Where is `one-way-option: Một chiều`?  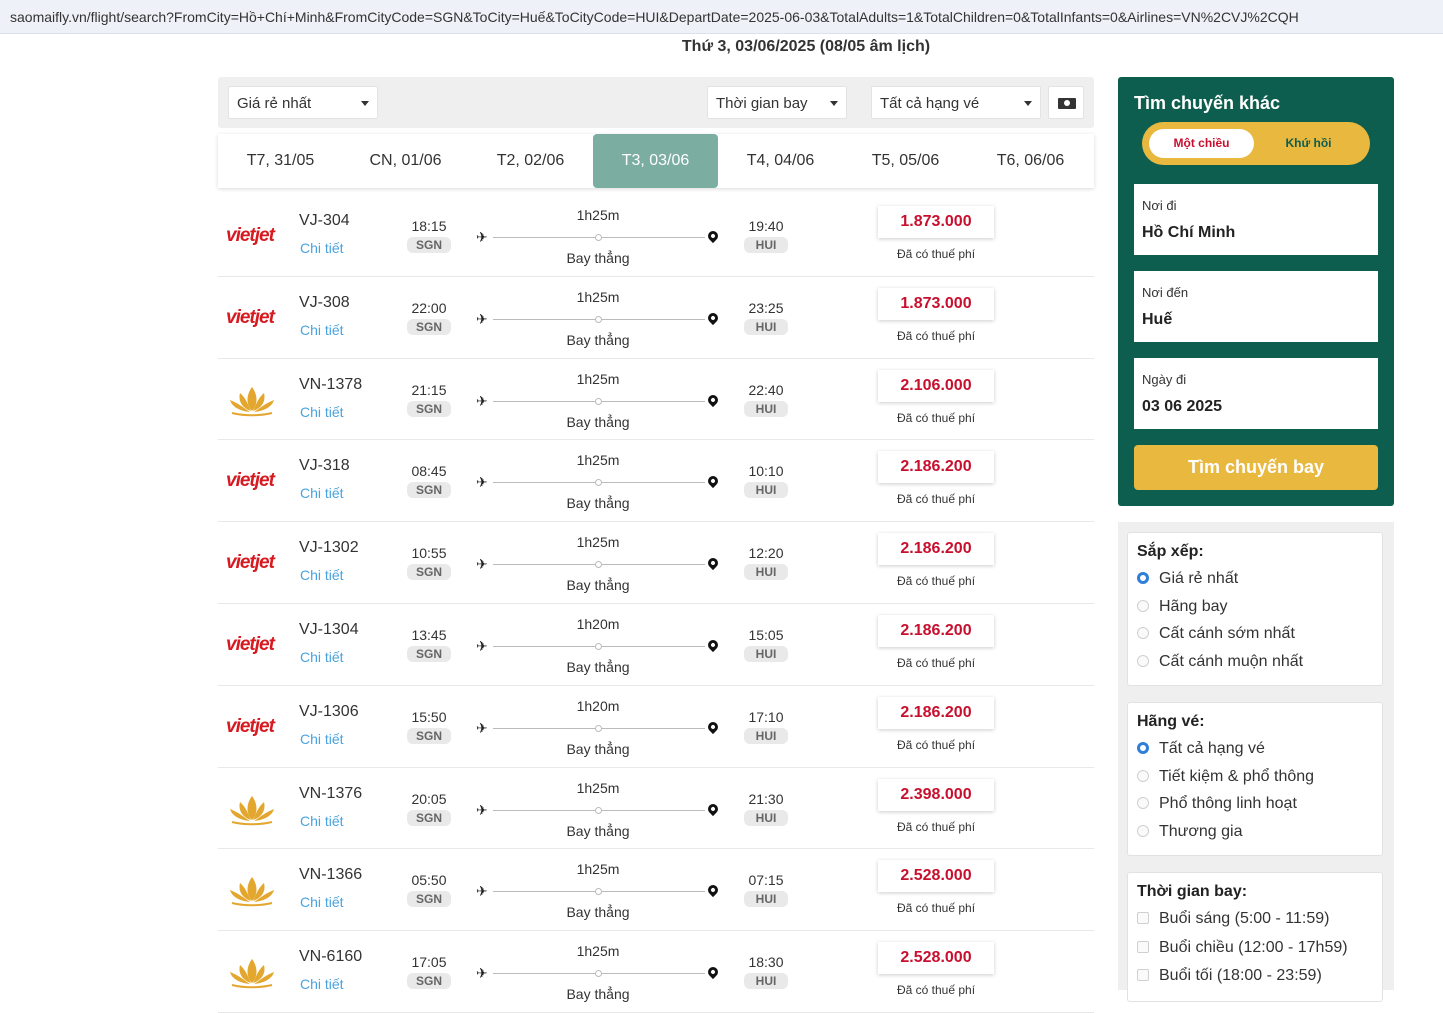 one-way-option: Một chiều is located at coordinates (1201, 143).